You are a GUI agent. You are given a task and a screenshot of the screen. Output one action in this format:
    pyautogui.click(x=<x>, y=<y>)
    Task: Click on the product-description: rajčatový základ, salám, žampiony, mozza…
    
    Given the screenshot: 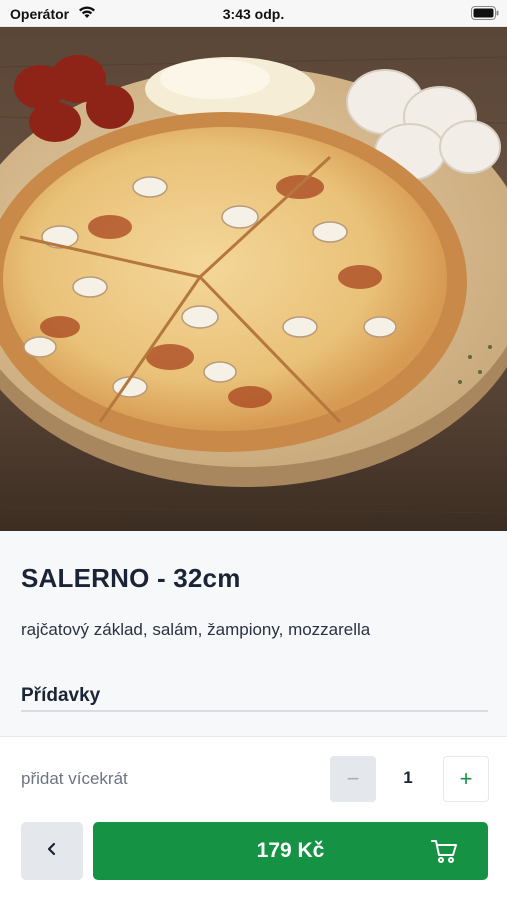 What is the action you would take?
    pyautogui.click(x=196, y=629)
    